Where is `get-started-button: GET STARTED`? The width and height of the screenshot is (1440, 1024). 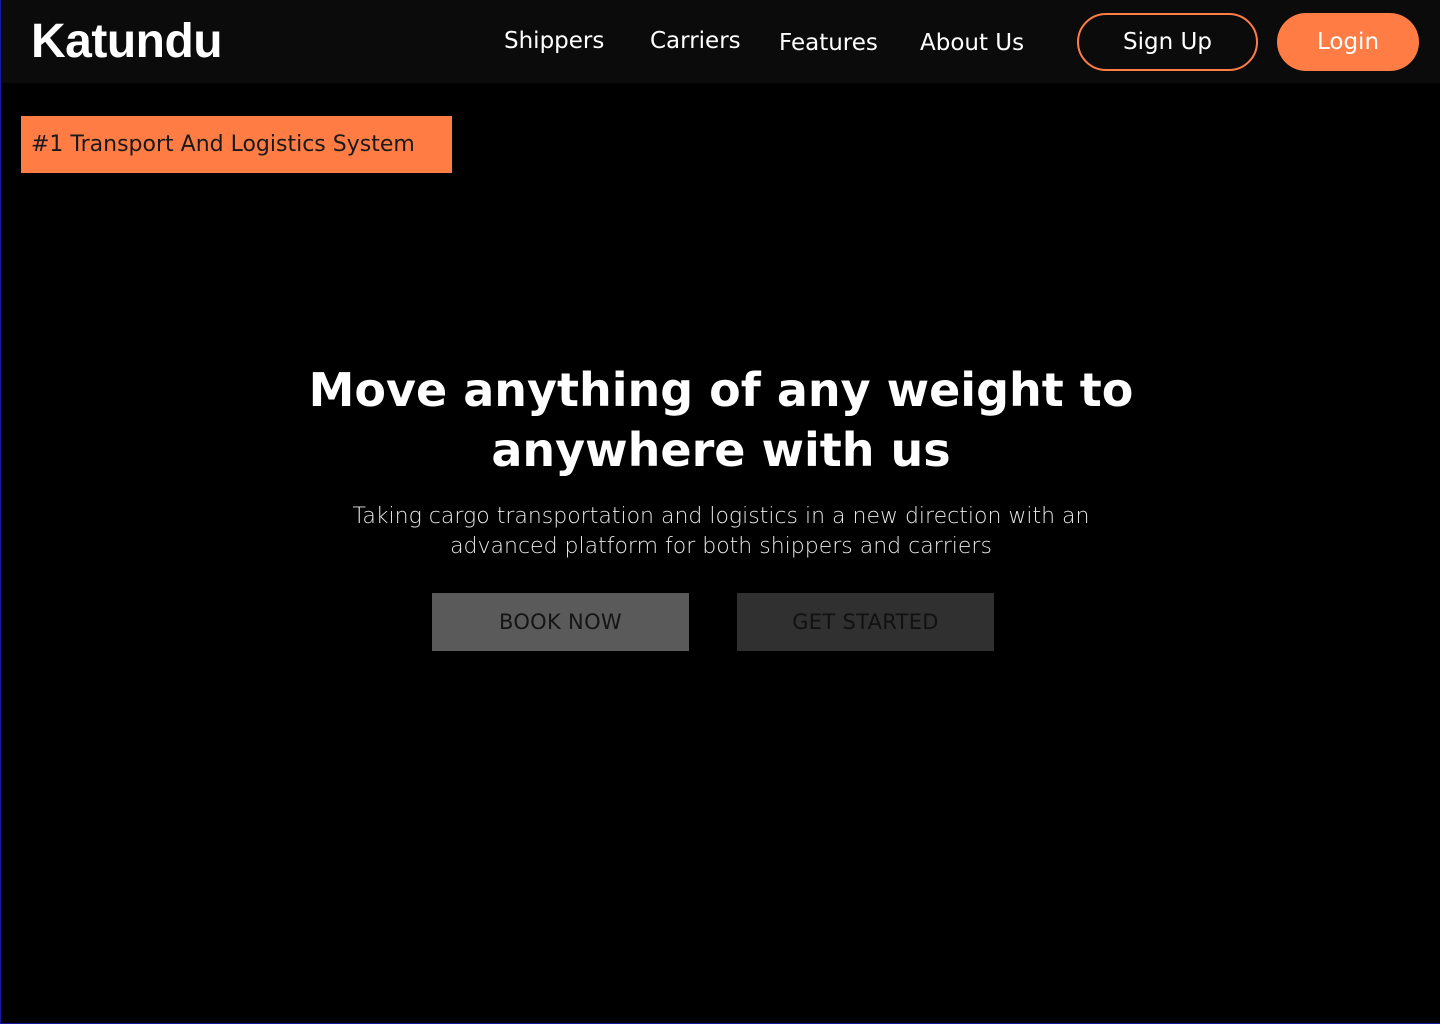 get-started-button: GET STARTED is located at coordinates (865, 622).